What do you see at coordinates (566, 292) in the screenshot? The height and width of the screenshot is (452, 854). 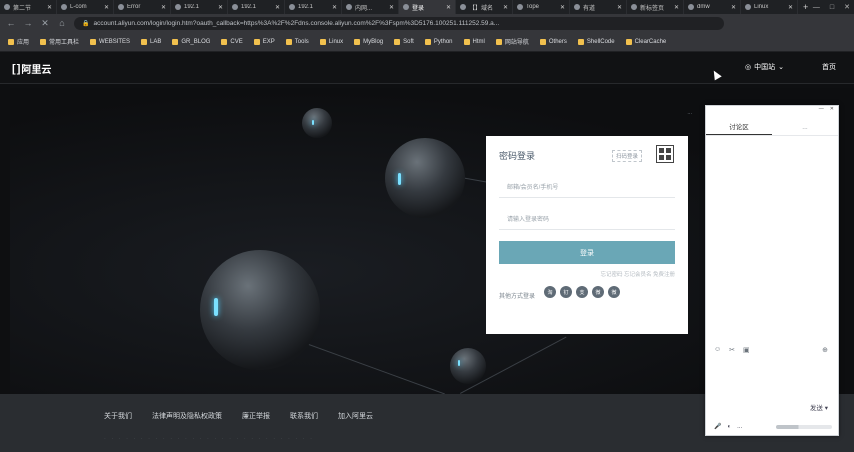 I see `dingtalk-login-icon: 钉` at bounding box center [566, 292].